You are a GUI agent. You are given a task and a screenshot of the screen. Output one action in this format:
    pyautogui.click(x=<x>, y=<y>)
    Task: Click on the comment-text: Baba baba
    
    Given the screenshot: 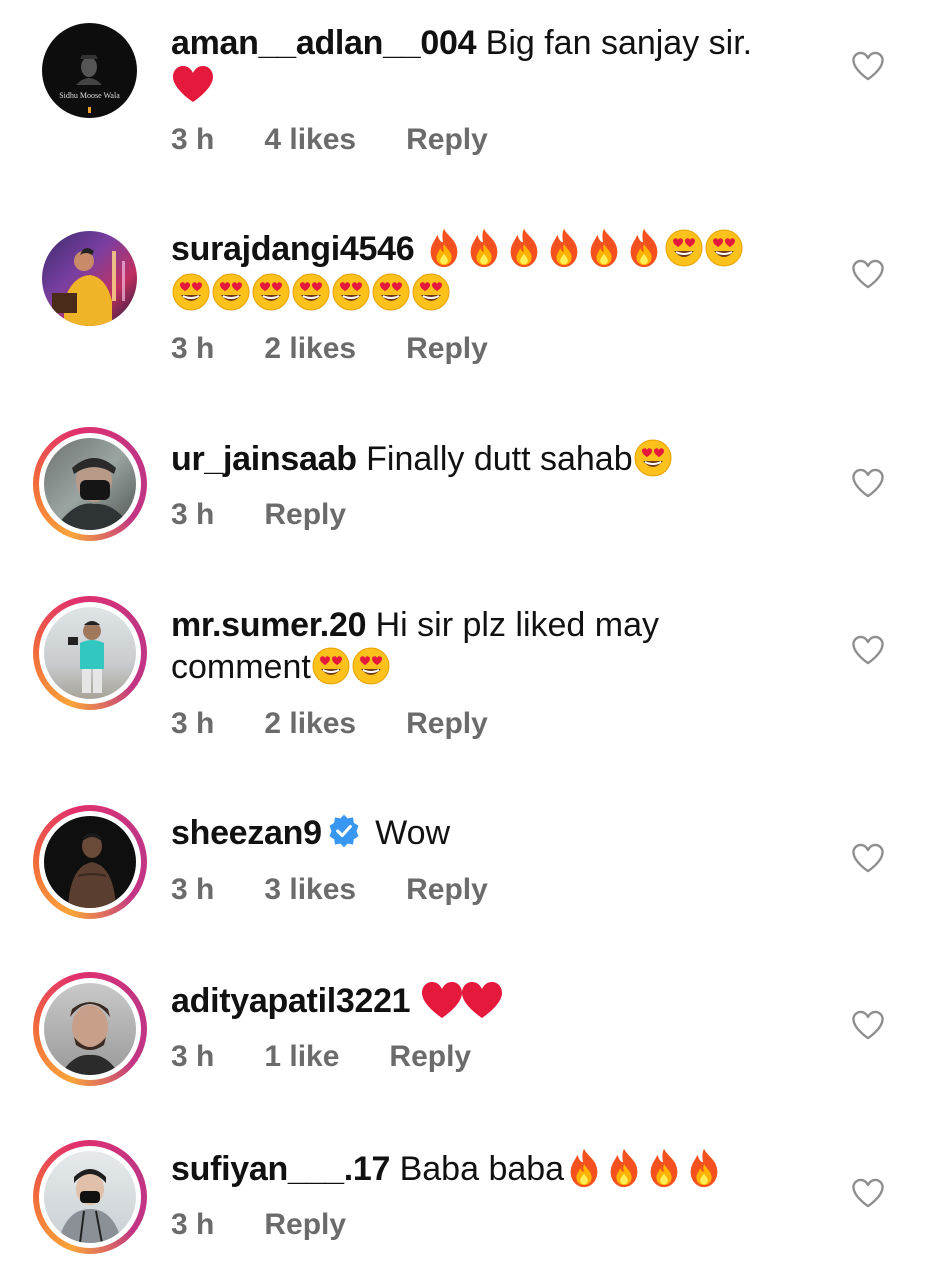 What is the action you would take?
    pyautogui.click(x=482, y=1169)
    